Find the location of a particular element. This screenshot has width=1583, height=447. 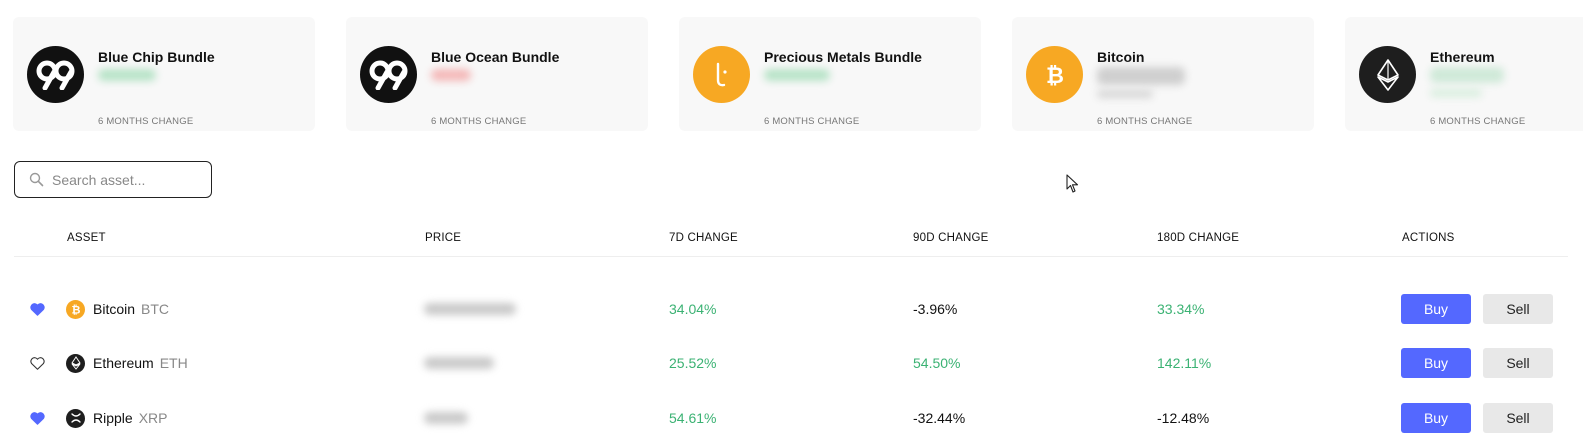

card-title: Precious Metals Bundle is located at coordinates (843, 57).